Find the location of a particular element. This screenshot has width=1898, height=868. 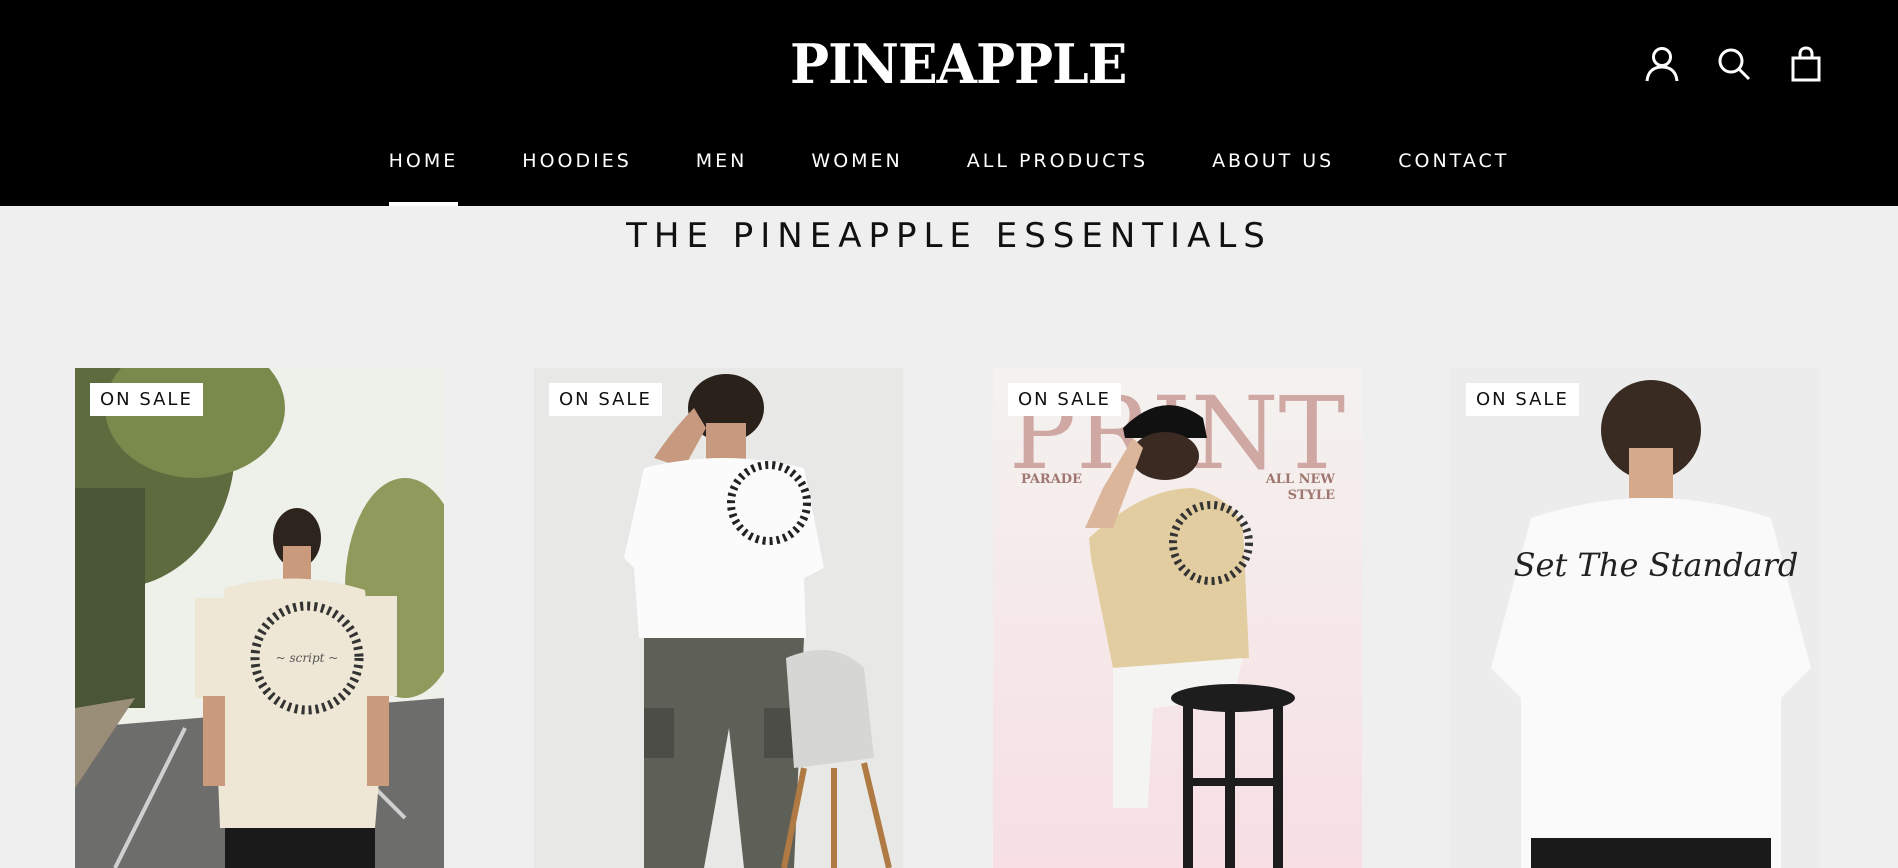

search-icon is located at coordinates (1734, 64).